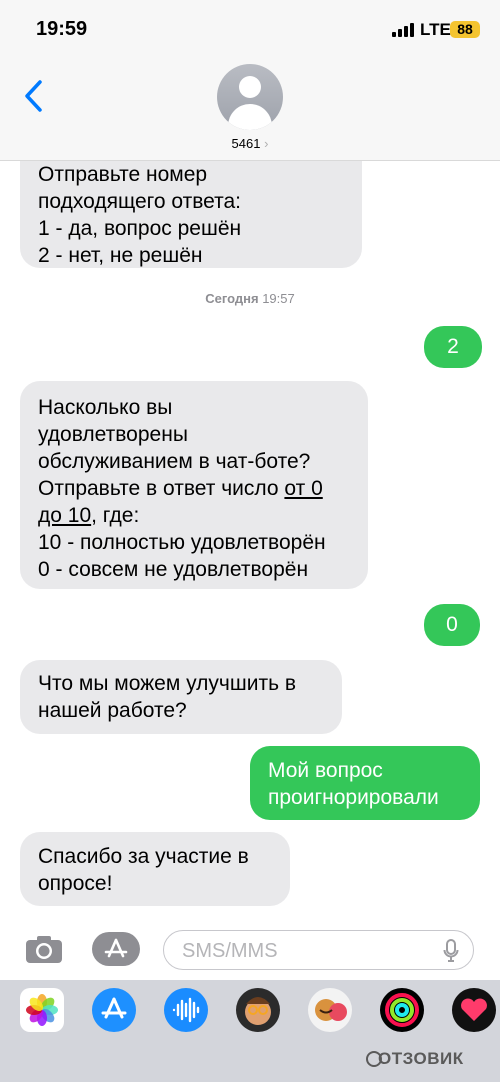 This screenshot has width=500, height=1082. I want to click on timestamp: Сегодня 19:57, so click(250, 298).